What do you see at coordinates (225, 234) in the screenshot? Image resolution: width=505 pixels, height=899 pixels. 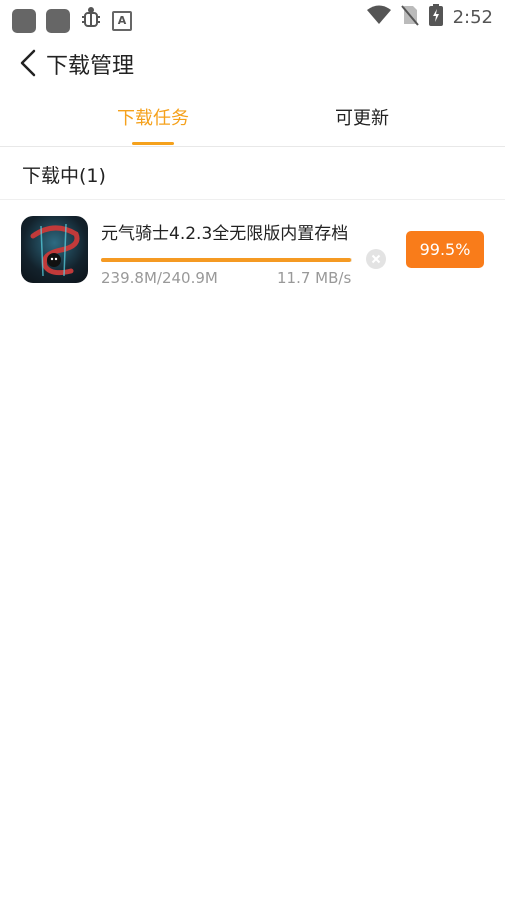 I see `download-name: 元气骑士4.2.3全无限版内置存档` at bounding box center [225, 234].